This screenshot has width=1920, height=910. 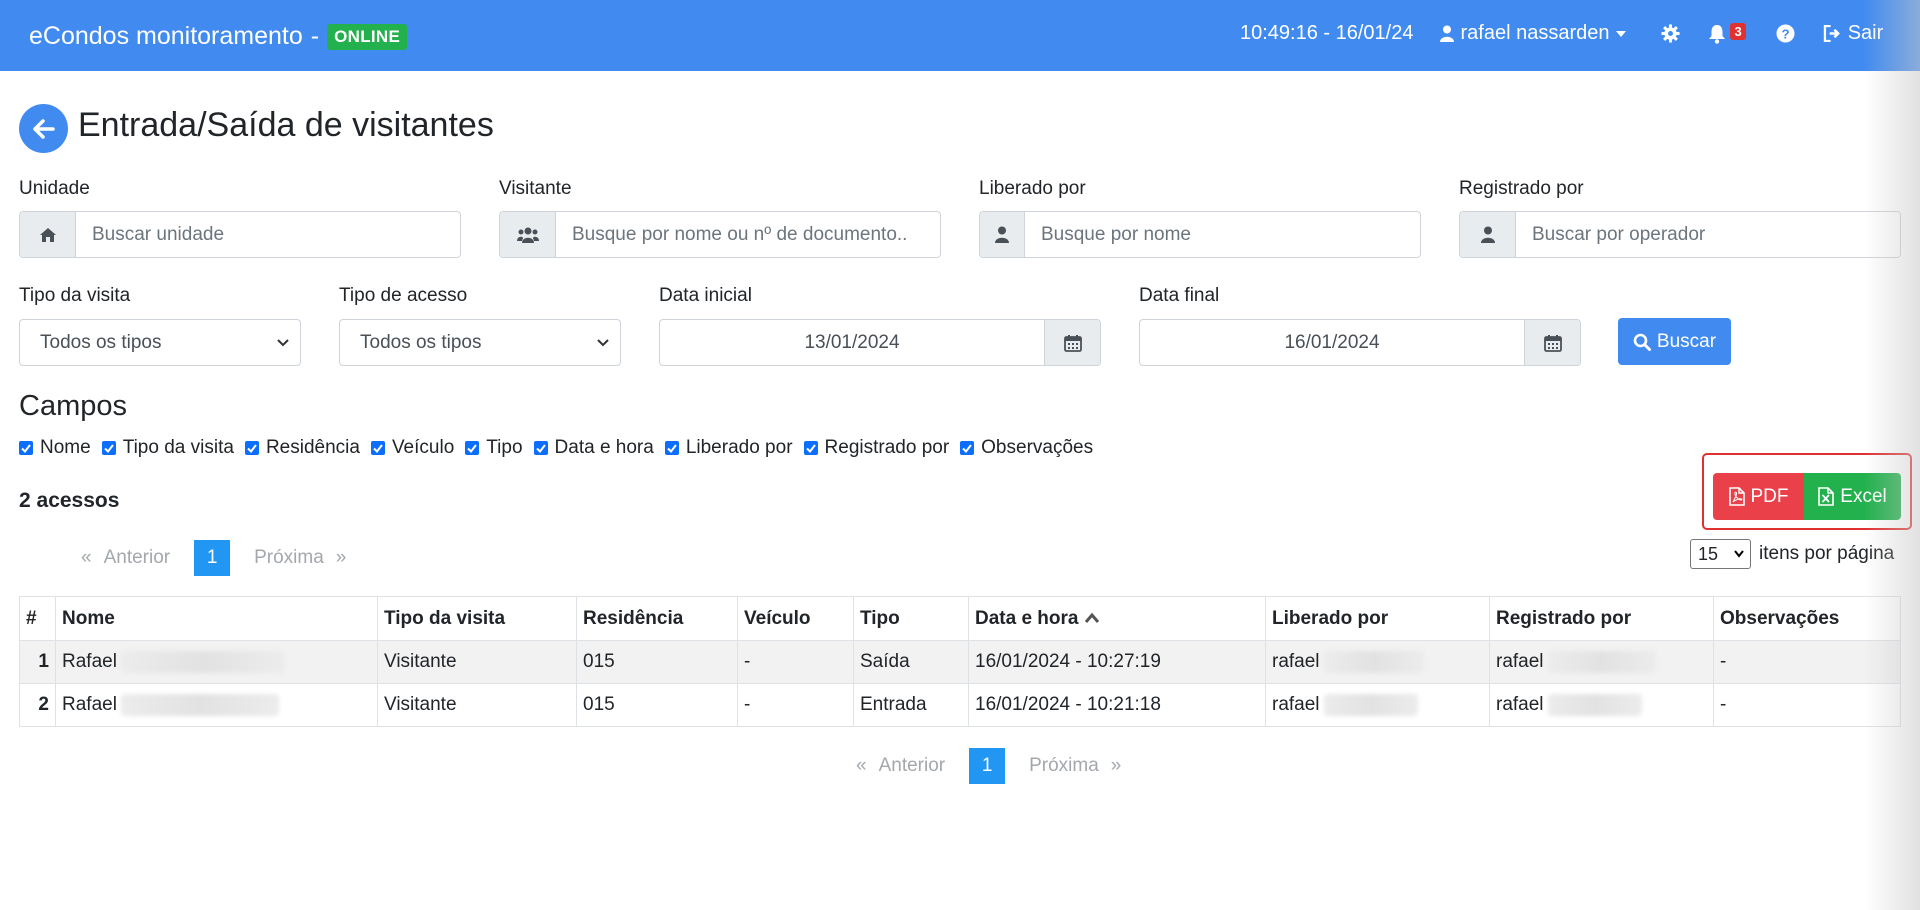 I want to click on registrado-label: Registrado por, so click(x=1521, y=188).